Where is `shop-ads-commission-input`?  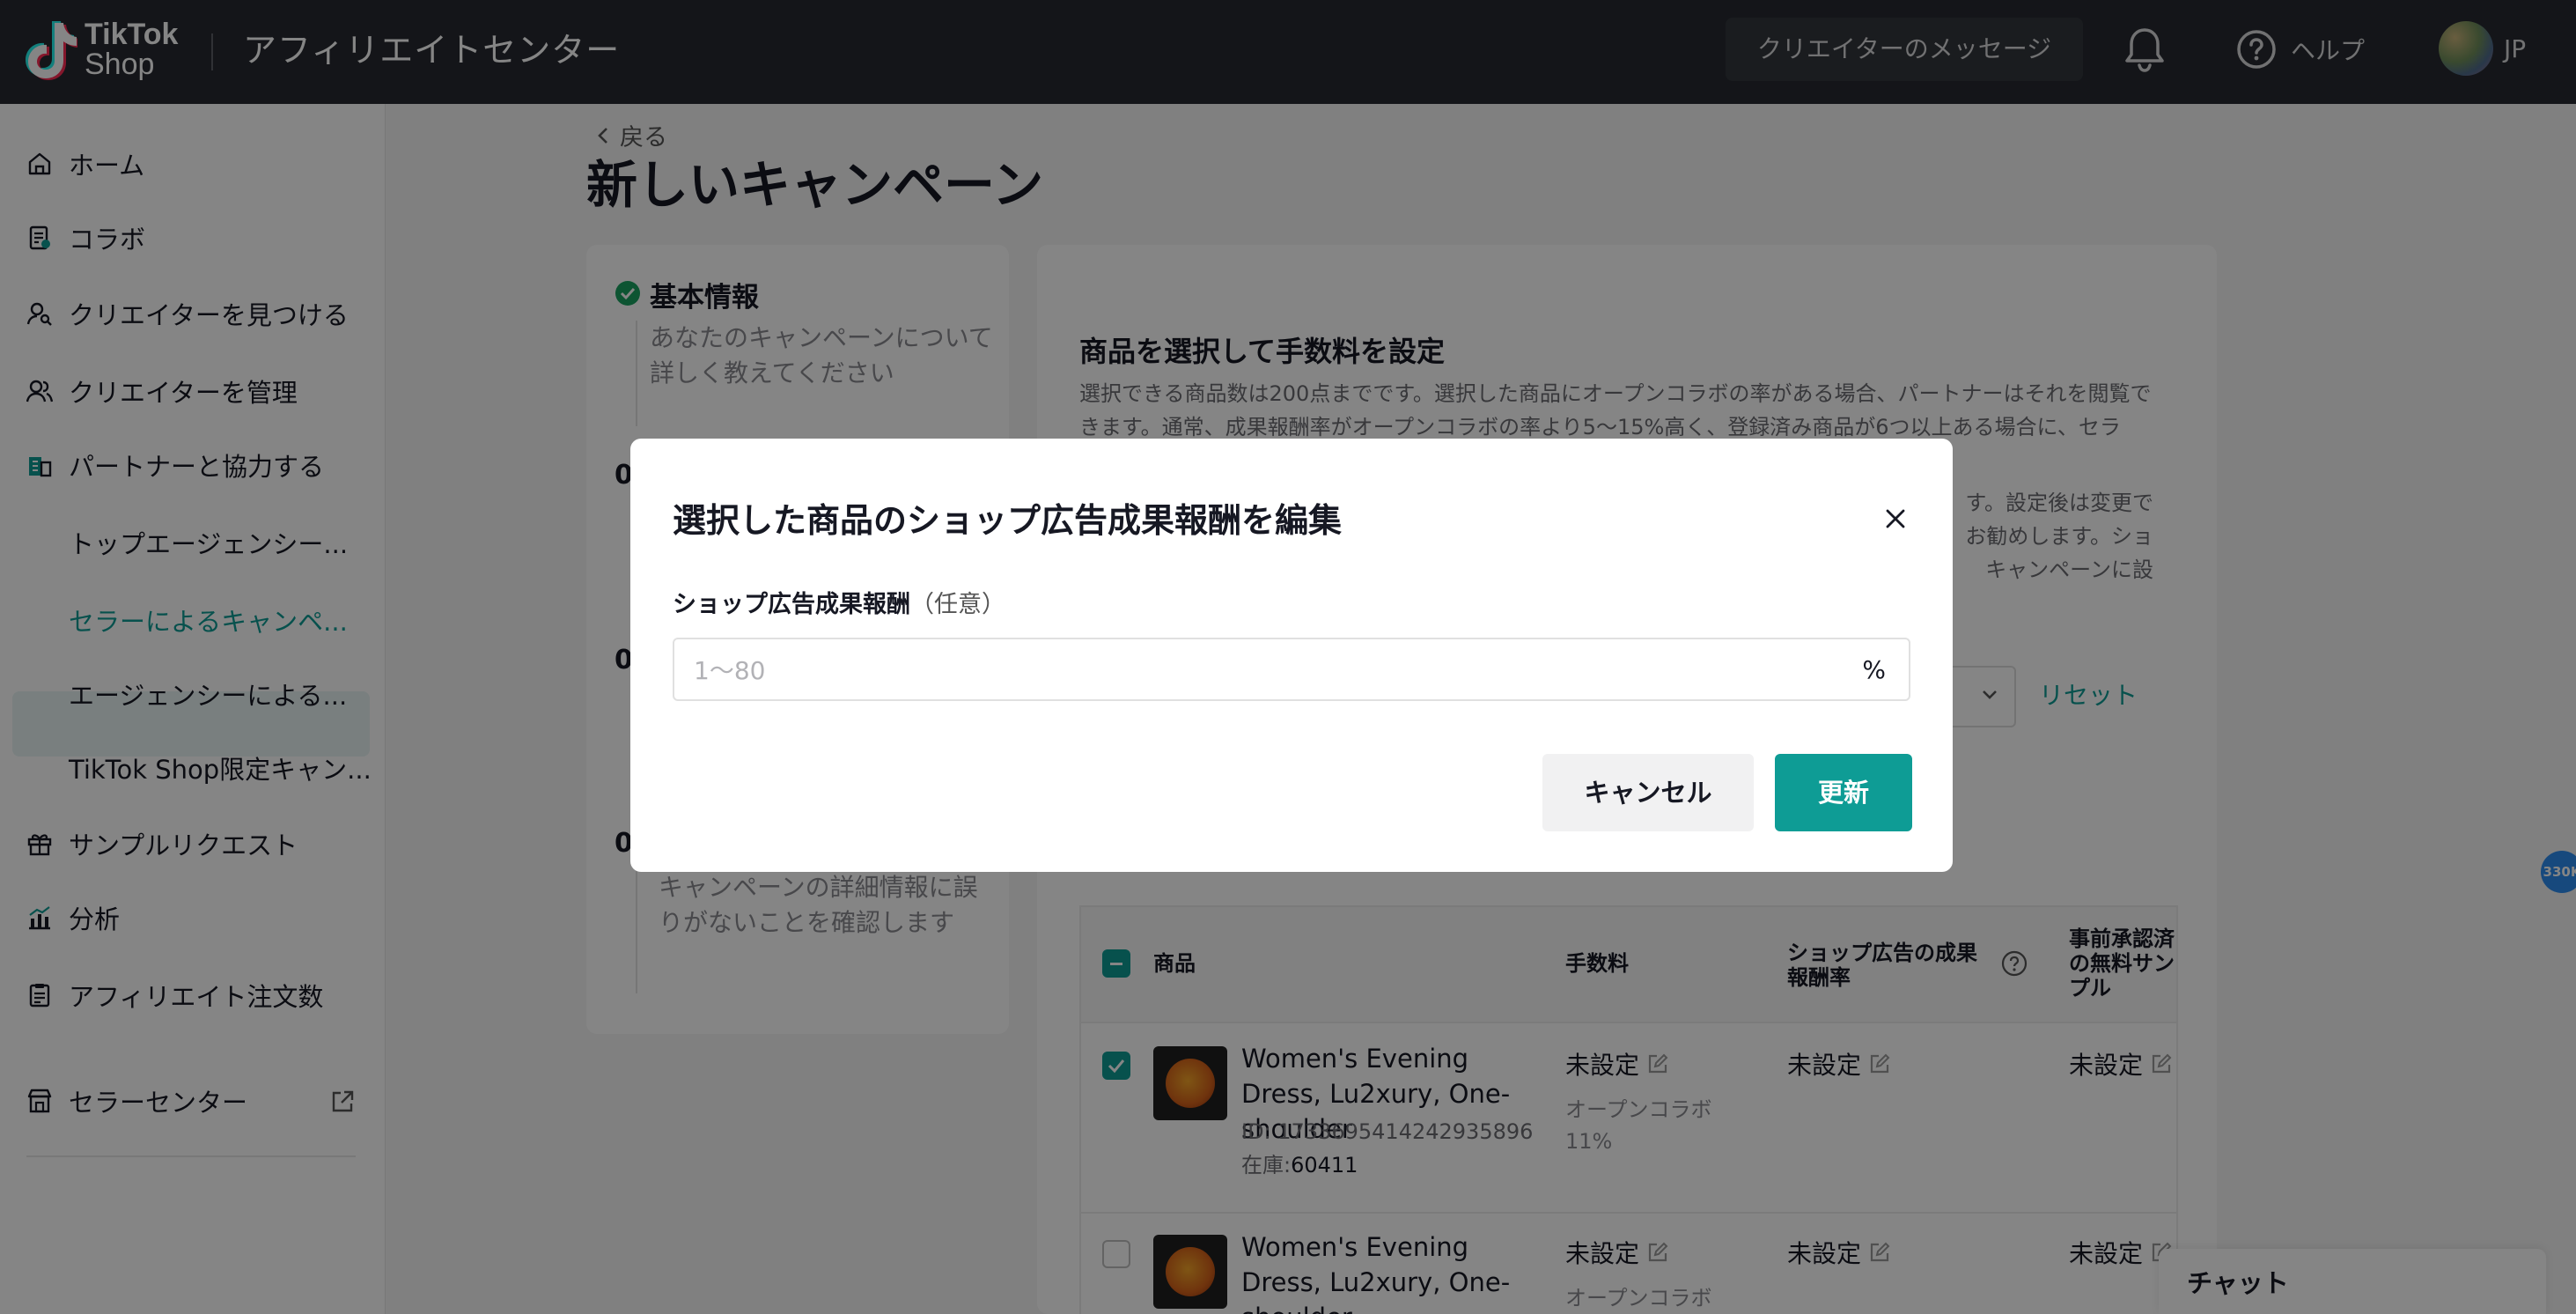 shop-ads-commission-input is located at coordinates (1266, 670).